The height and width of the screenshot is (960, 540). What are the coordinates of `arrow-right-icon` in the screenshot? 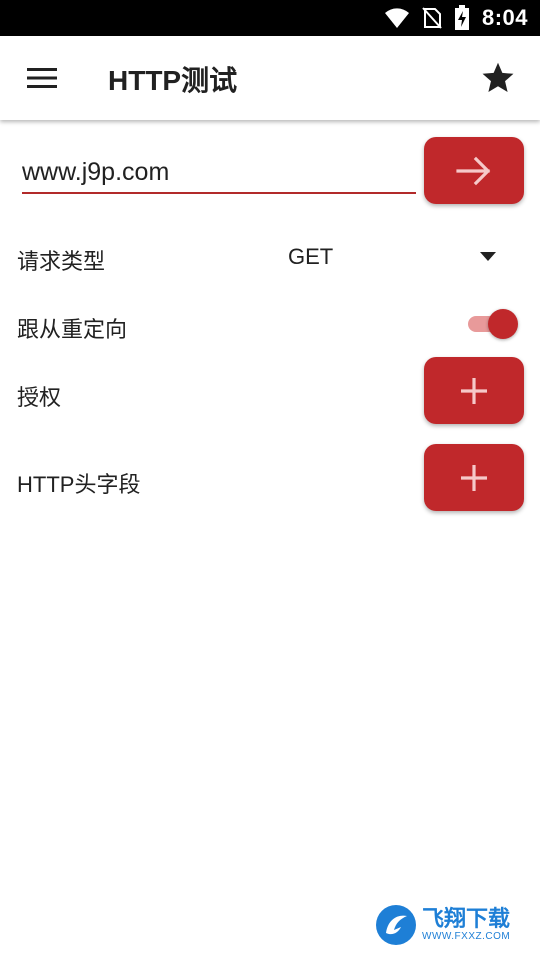 It's located at (473, 170).